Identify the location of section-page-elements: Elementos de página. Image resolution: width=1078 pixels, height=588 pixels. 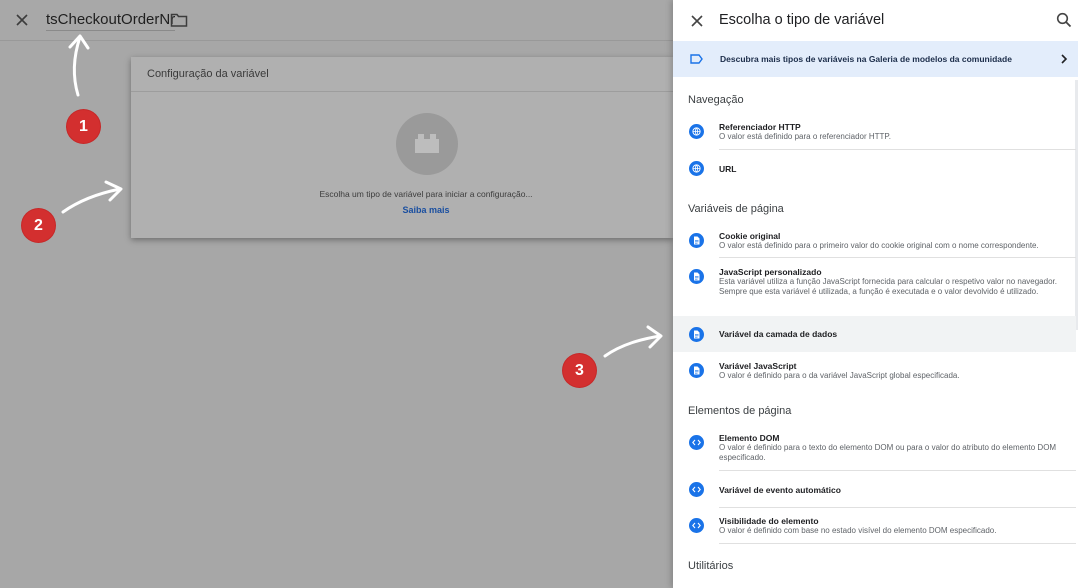
(740, 411).